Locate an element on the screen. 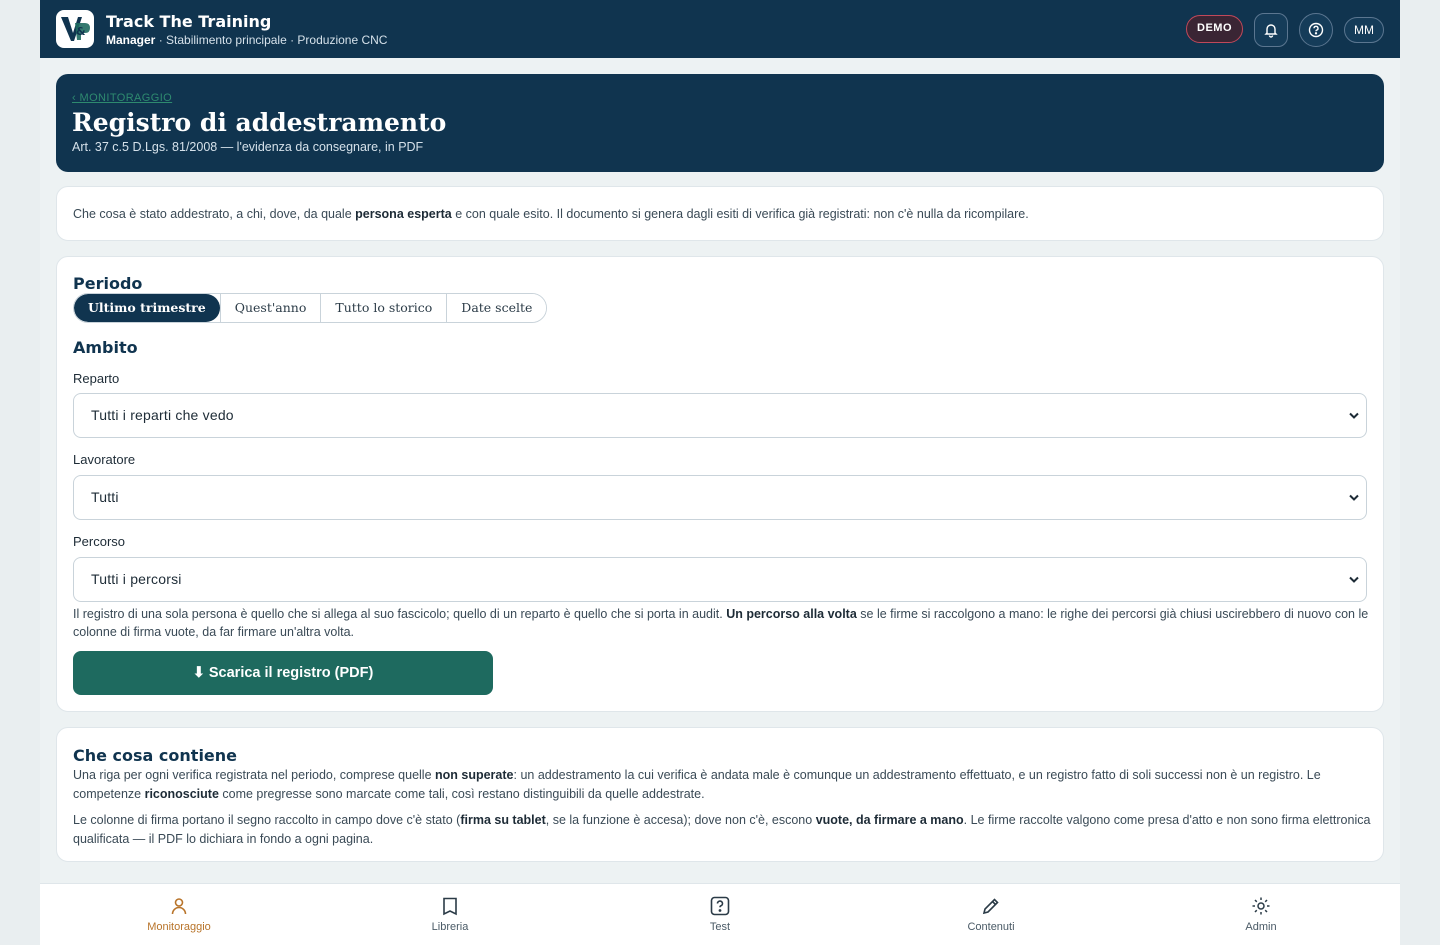  nav-item-admin: Admin is located at coordinates (1261, 914).